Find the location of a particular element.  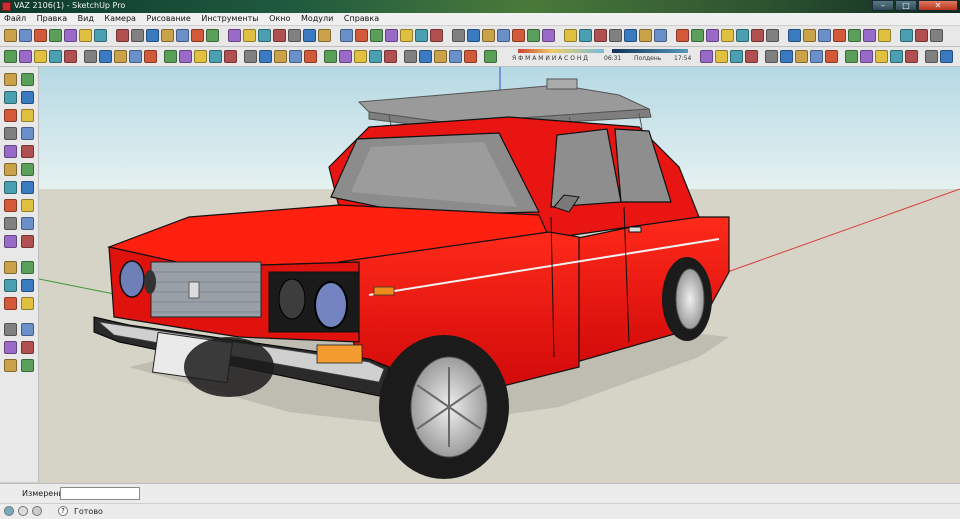

make-component-icon is located at coordinates (27, 79).